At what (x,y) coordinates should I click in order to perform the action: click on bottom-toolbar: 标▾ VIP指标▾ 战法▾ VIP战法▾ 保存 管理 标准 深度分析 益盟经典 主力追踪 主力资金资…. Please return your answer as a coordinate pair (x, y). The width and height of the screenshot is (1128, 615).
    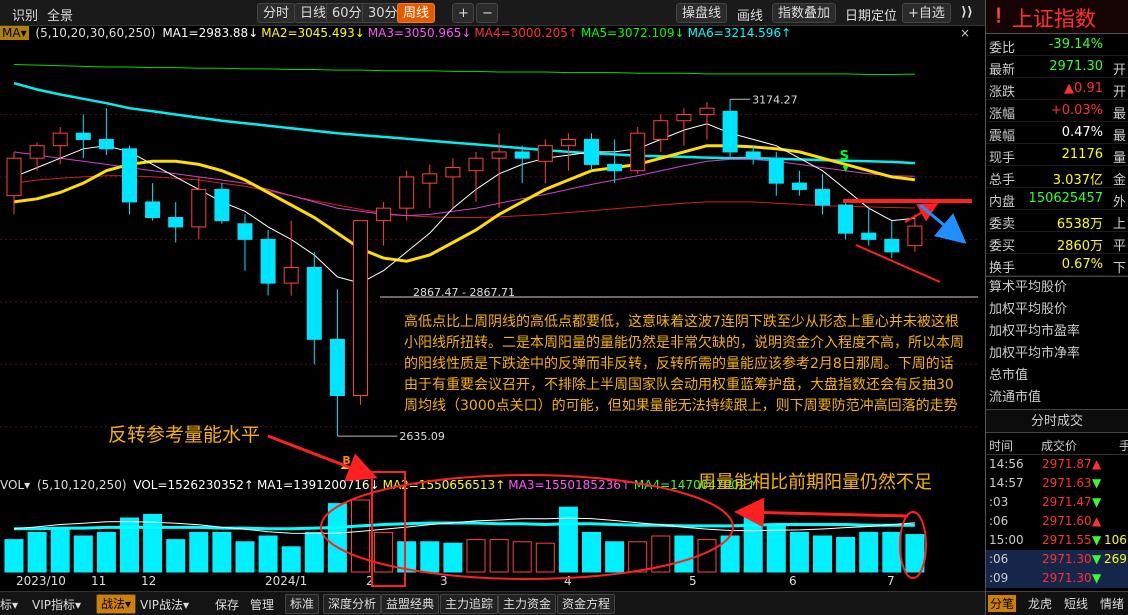
    Looking at the image, I should click on (492, 603).